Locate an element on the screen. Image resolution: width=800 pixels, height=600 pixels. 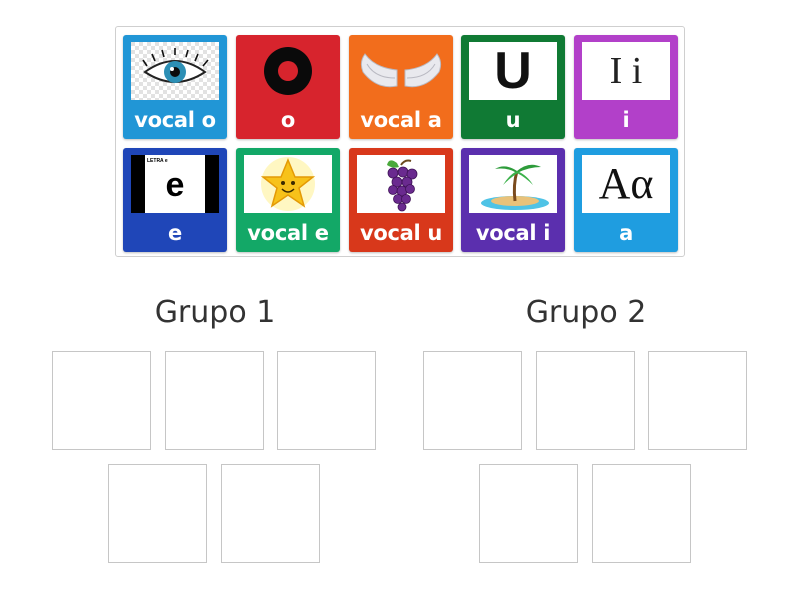
letter-a-alpha-icon: Aα is located at coordinates (626, 184).